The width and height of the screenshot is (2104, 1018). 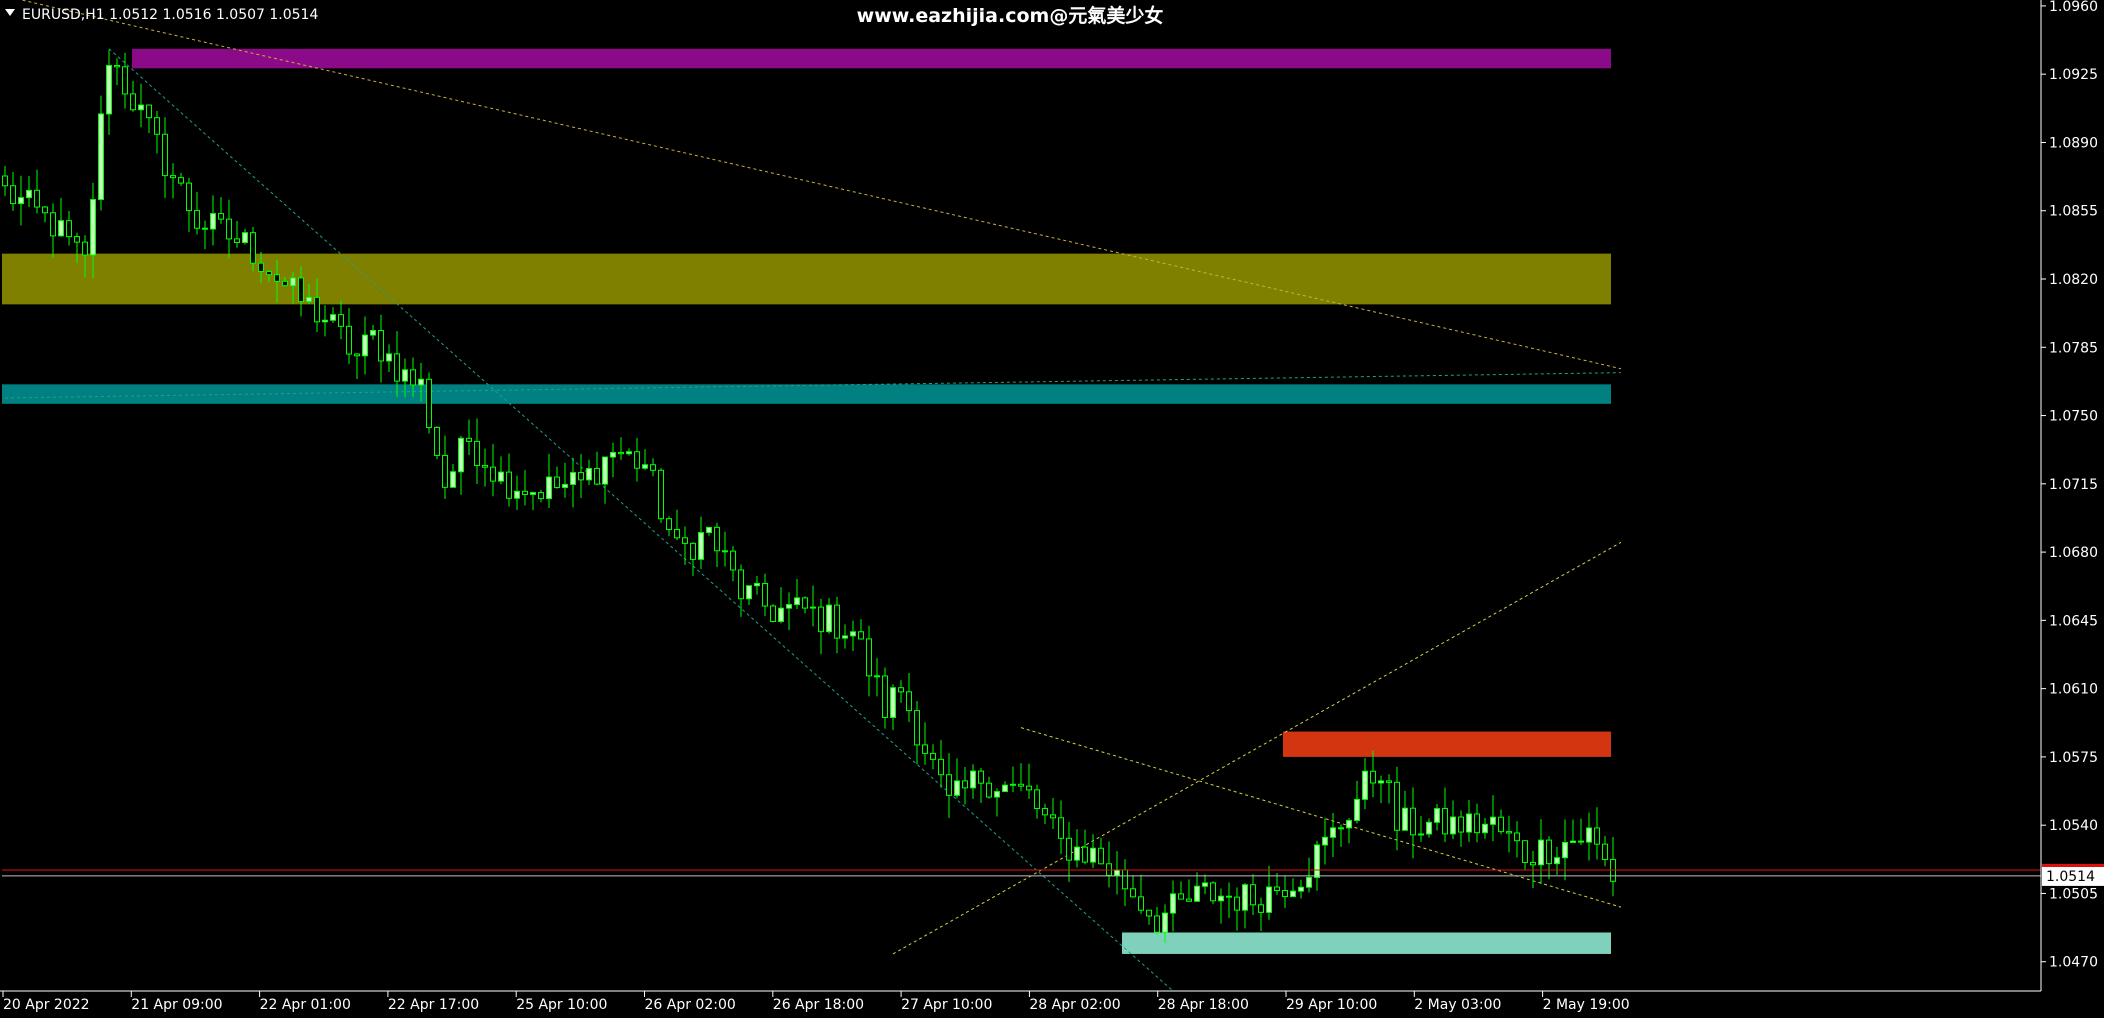 I want to click on y-tick-label: 1.0820, so click(x=2073, y=280).